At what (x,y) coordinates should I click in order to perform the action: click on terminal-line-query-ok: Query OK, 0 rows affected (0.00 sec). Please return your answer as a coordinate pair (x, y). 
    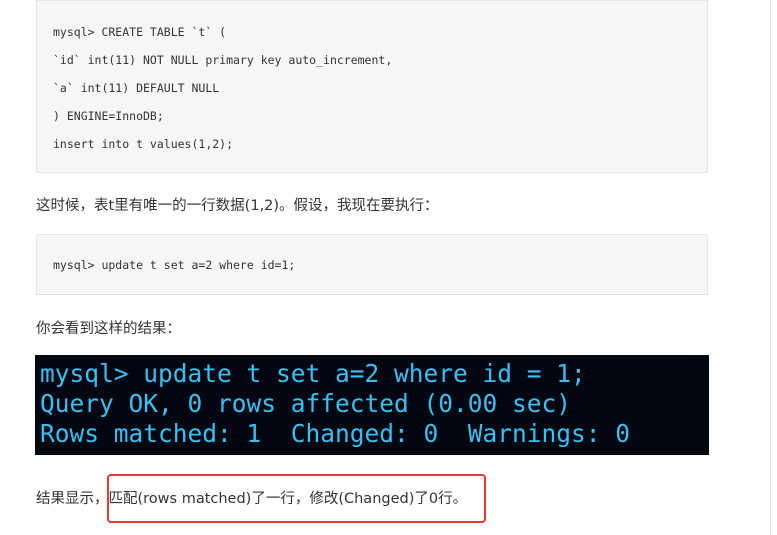
    Looking at the image, I should click on (306, 403).